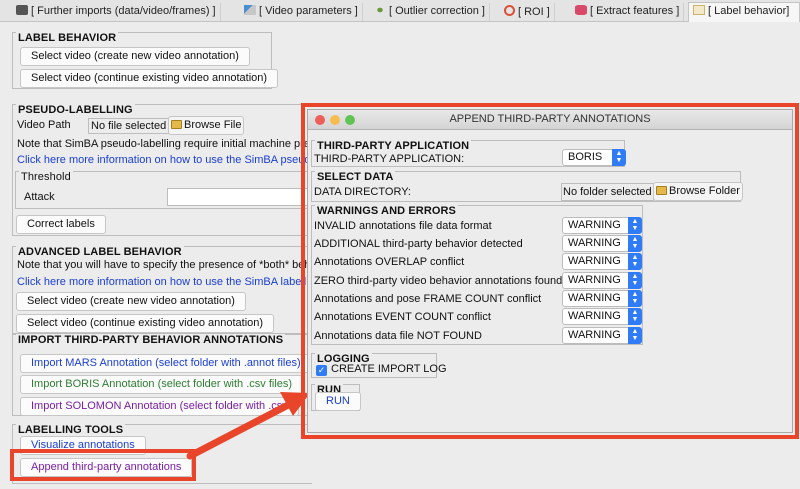 The image size is (800, 489). Describe the element at coordinates (389, 369) in the screenshot. I see `create-import-log-label: CREATE IMPORT LOG` at that location.